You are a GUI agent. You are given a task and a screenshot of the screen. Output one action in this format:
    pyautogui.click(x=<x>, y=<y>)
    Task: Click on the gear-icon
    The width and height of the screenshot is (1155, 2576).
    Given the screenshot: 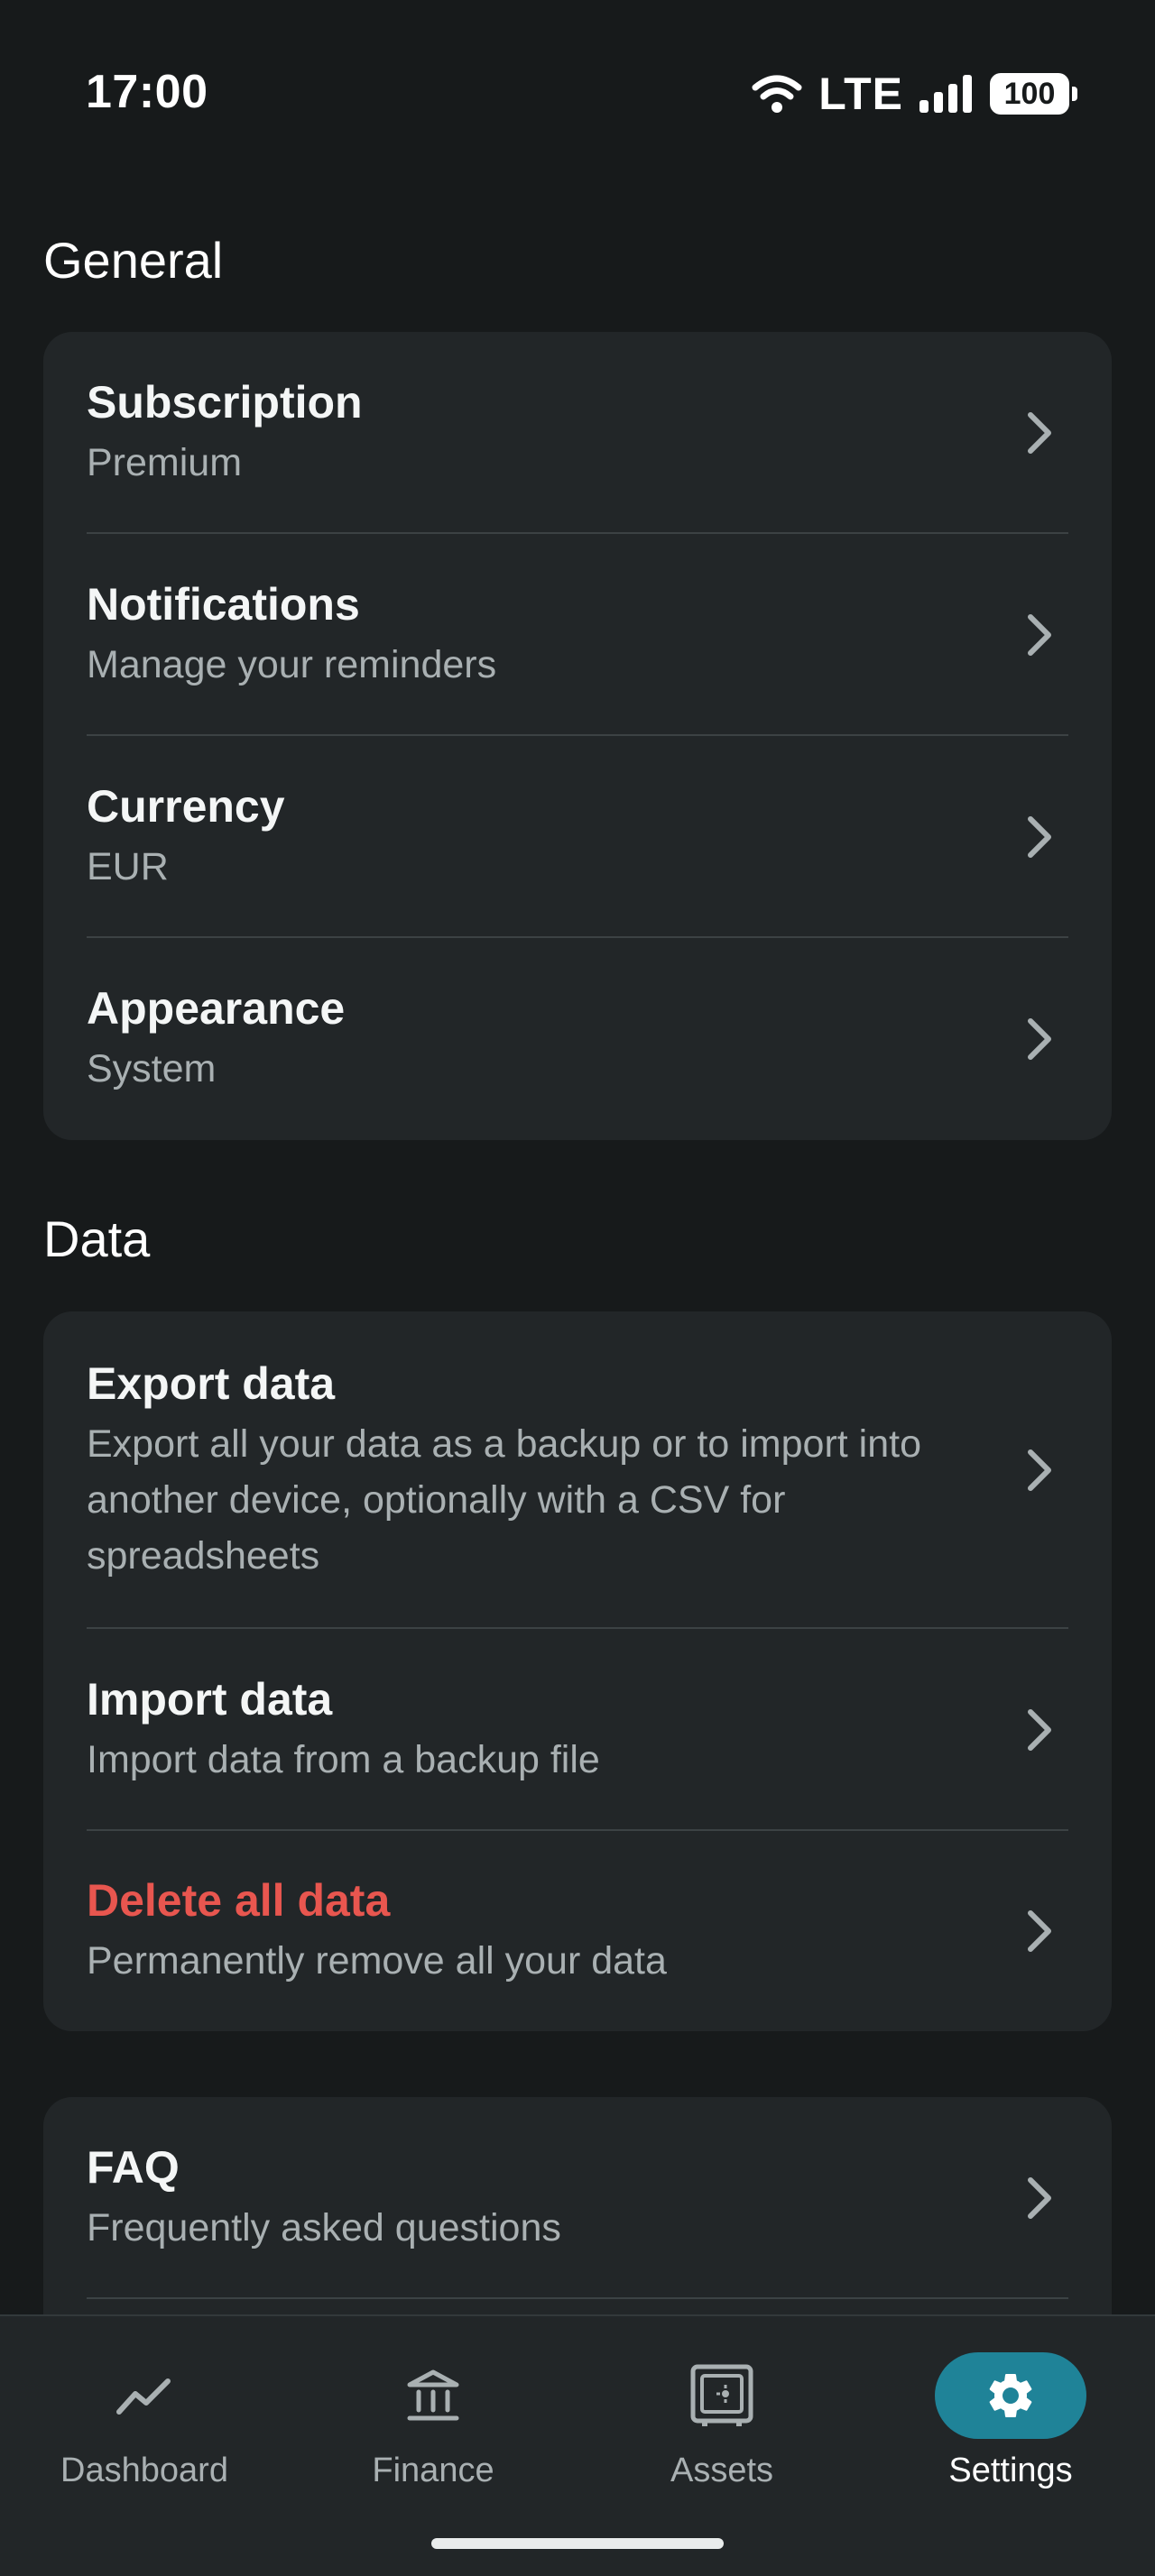 What is the action you would take?
    pyautogui.click(x=1011, y=2396)
    